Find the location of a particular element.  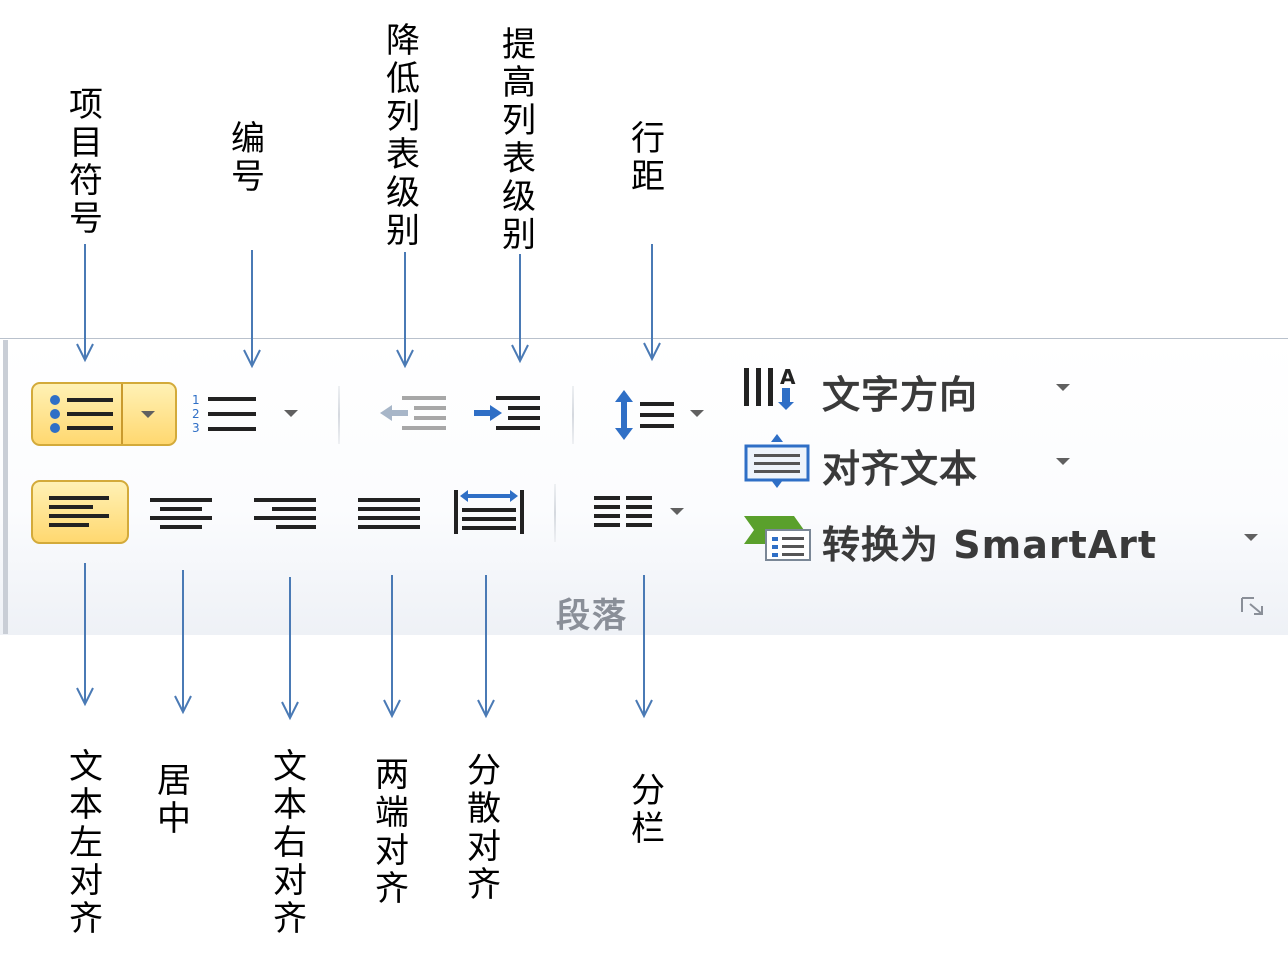

align-right-button is located at coordinates (288, 512).